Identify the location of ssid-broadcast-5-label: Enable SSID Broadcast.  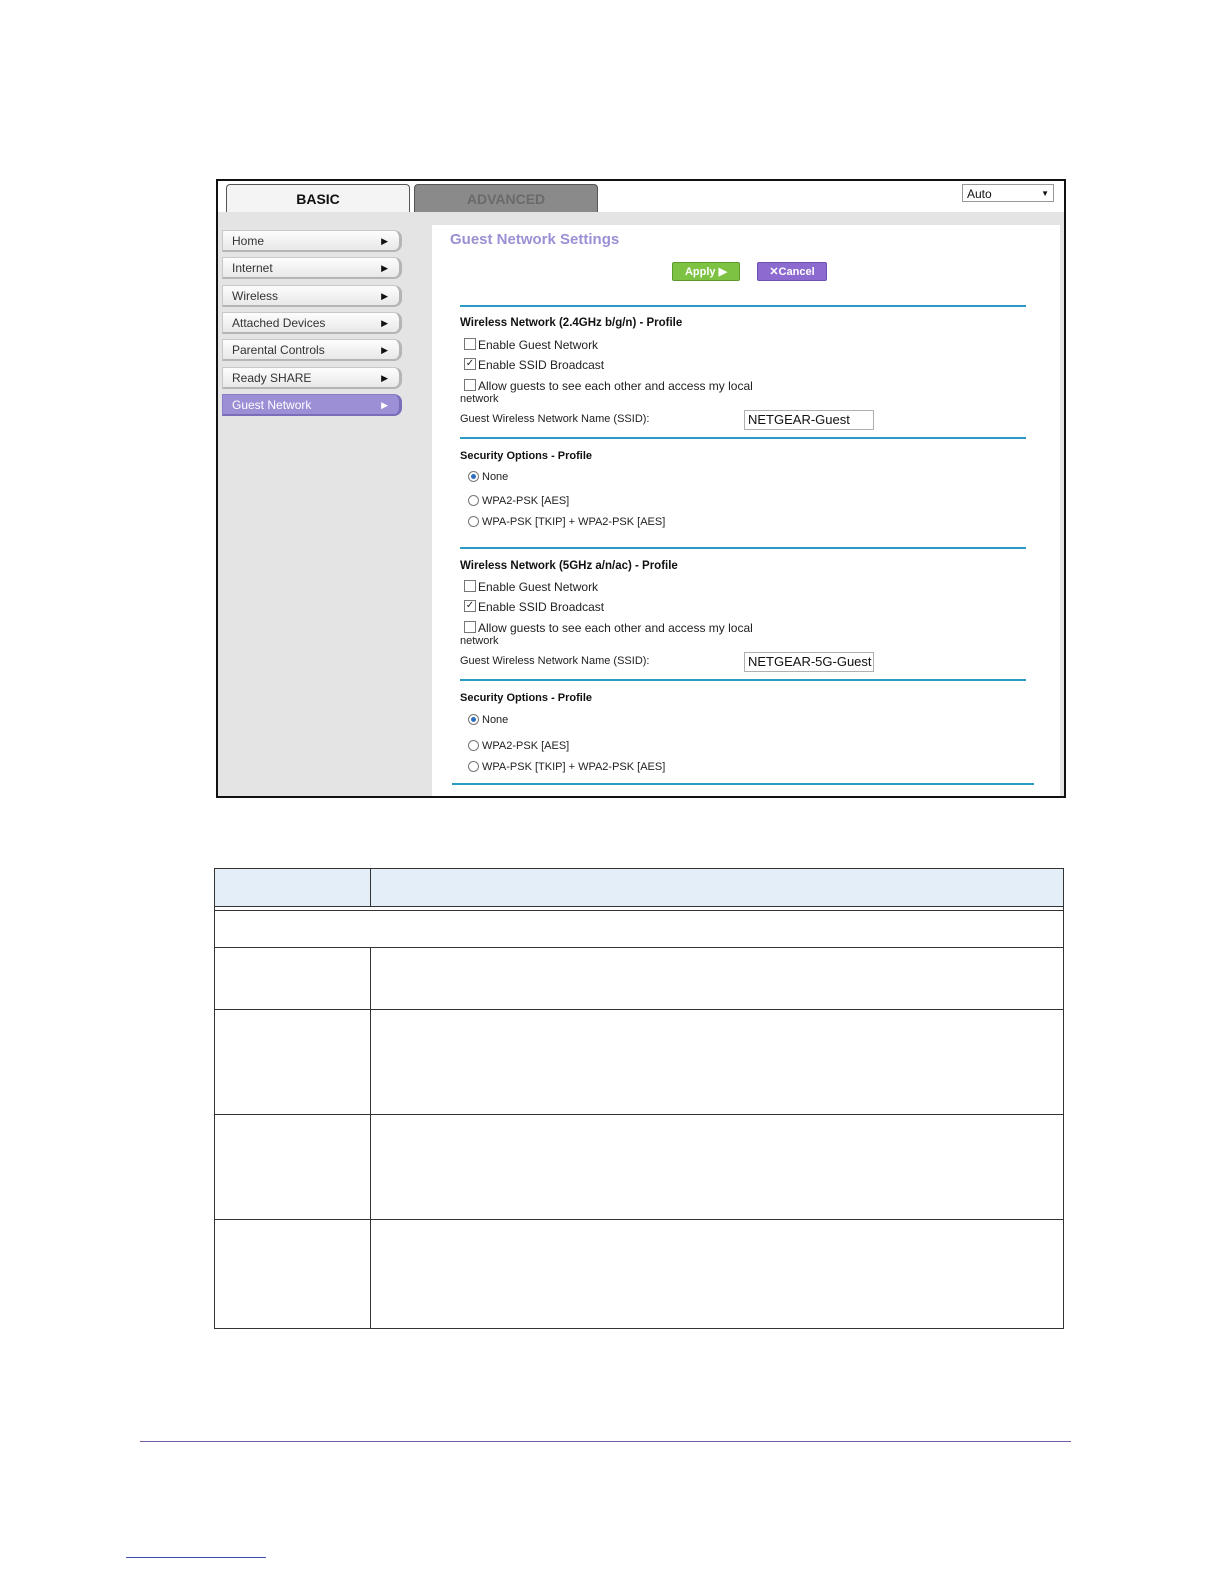
(541, 607).